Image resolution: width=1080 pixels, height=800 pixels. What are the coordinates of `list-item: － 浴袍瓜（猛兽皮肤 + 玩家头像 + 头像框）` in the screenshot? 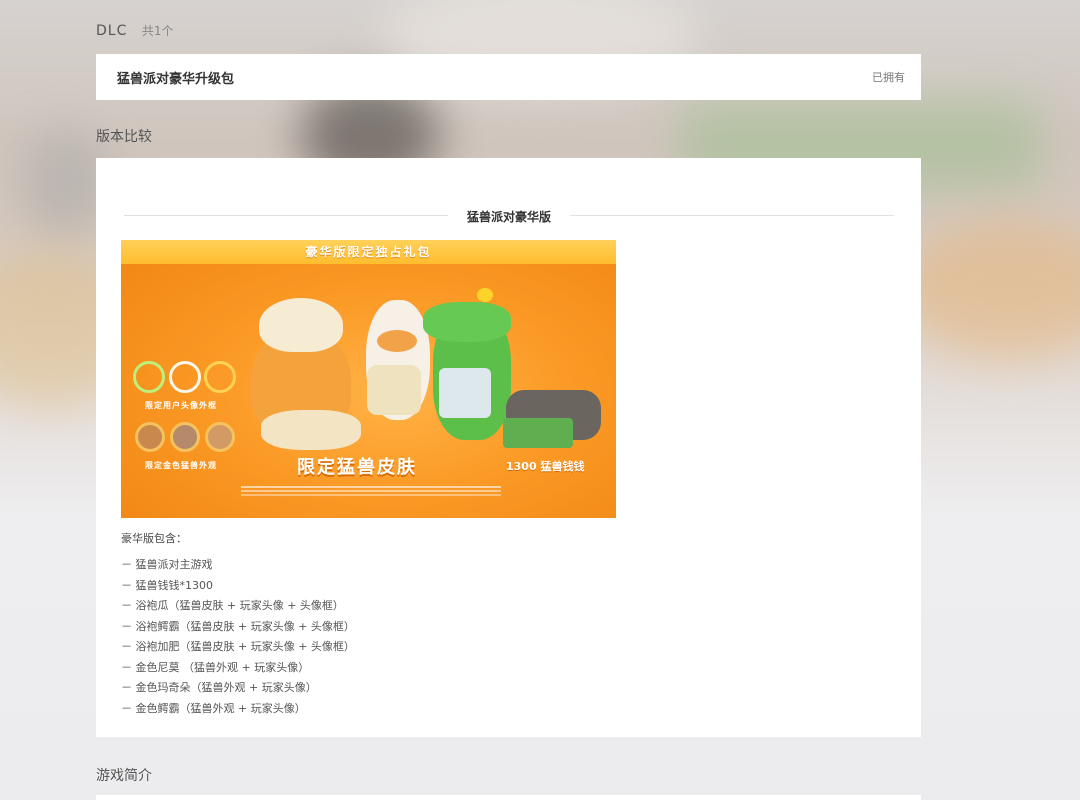 It's located at (232, 605).